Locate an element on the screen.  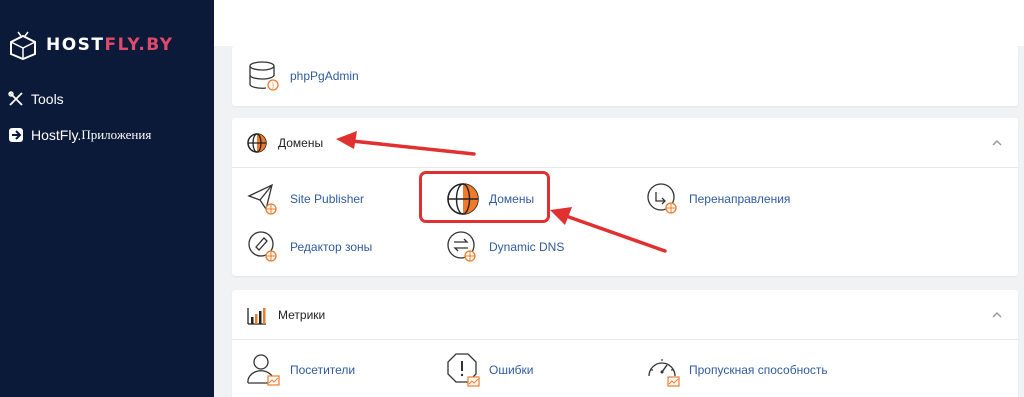
arrow-to-domains-header is located at coordinates (413, 147).